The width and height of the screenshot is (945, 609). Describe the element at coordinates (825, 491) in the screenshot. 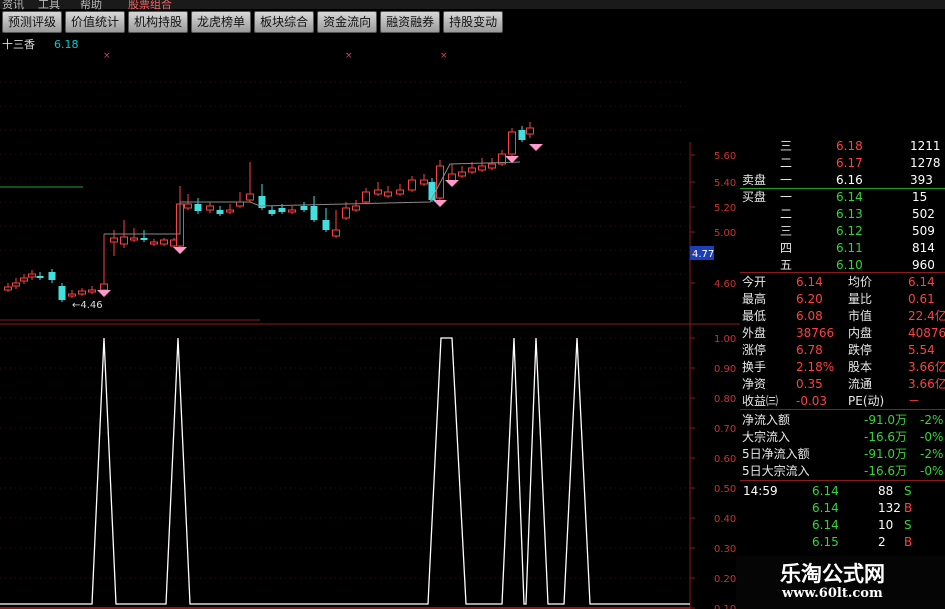

I see `tick-price: 6.14` at that location.